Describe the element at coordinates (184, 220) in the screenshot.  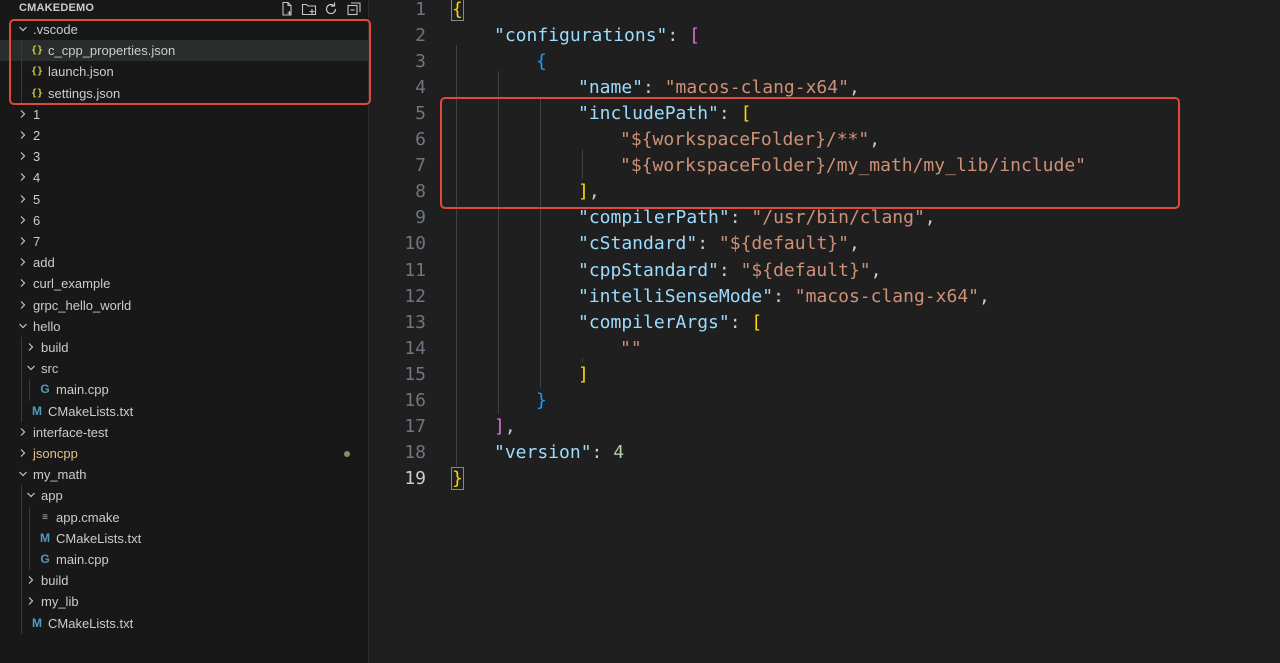
I see `tree-folder: 6` at that location.